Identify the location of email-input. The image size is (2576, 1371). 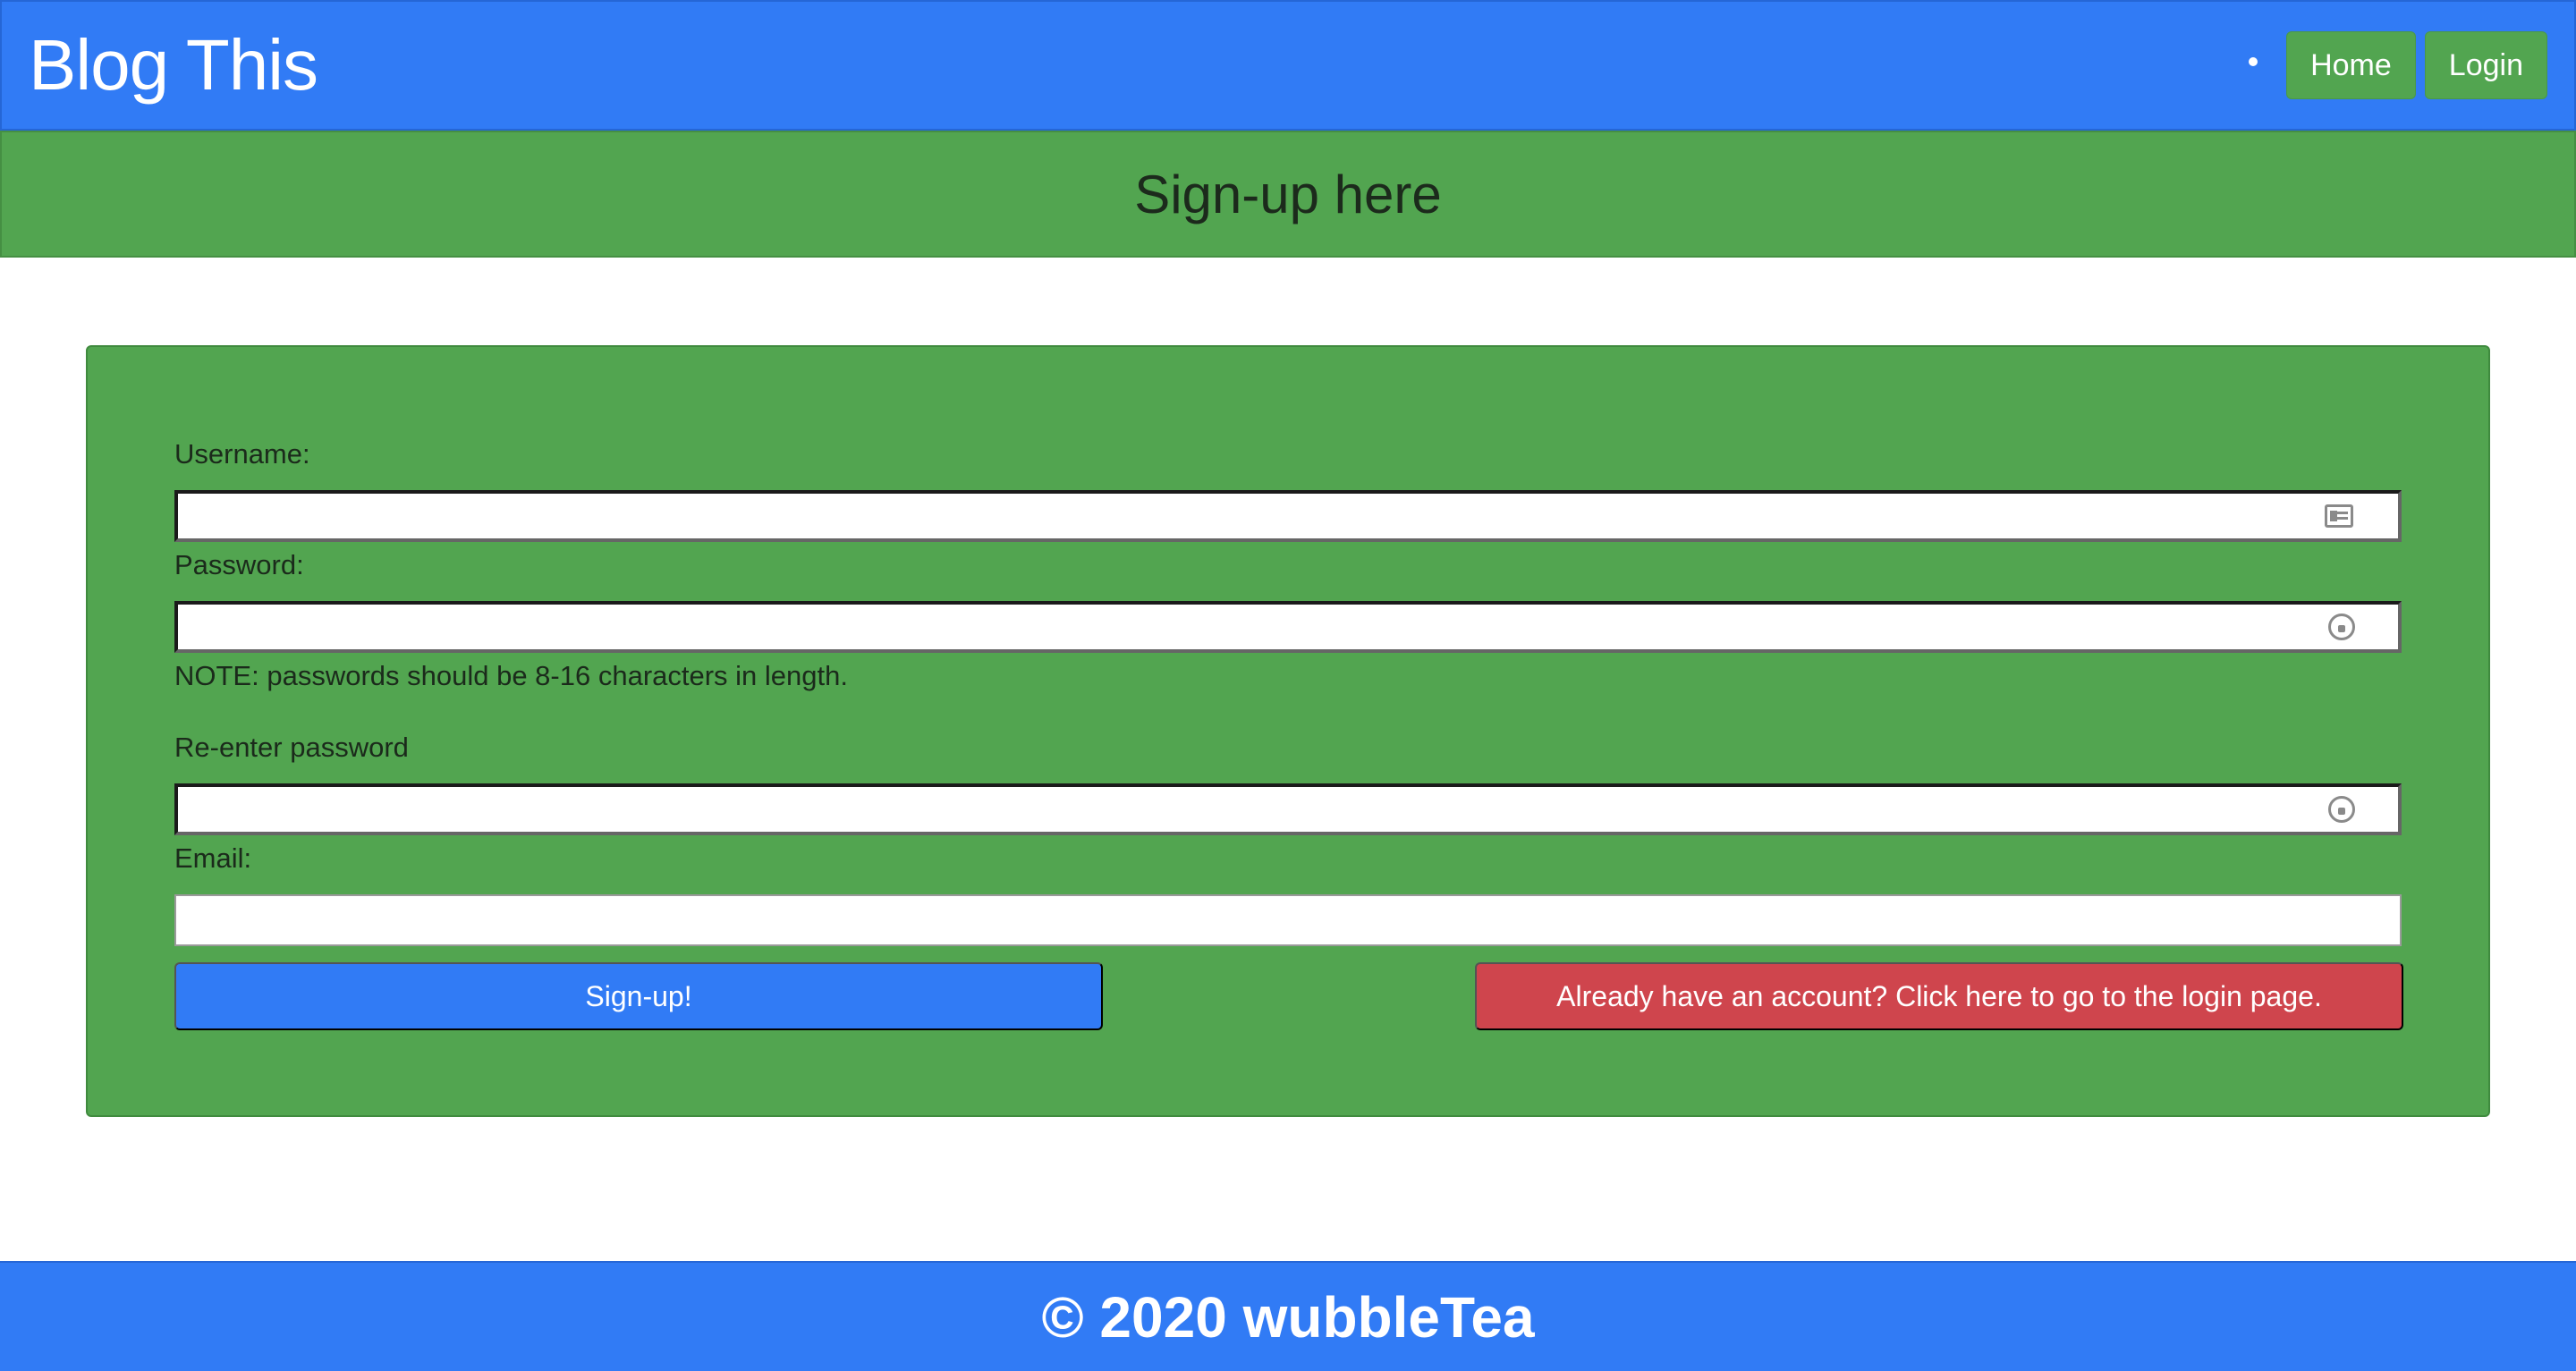
(1288, 920).